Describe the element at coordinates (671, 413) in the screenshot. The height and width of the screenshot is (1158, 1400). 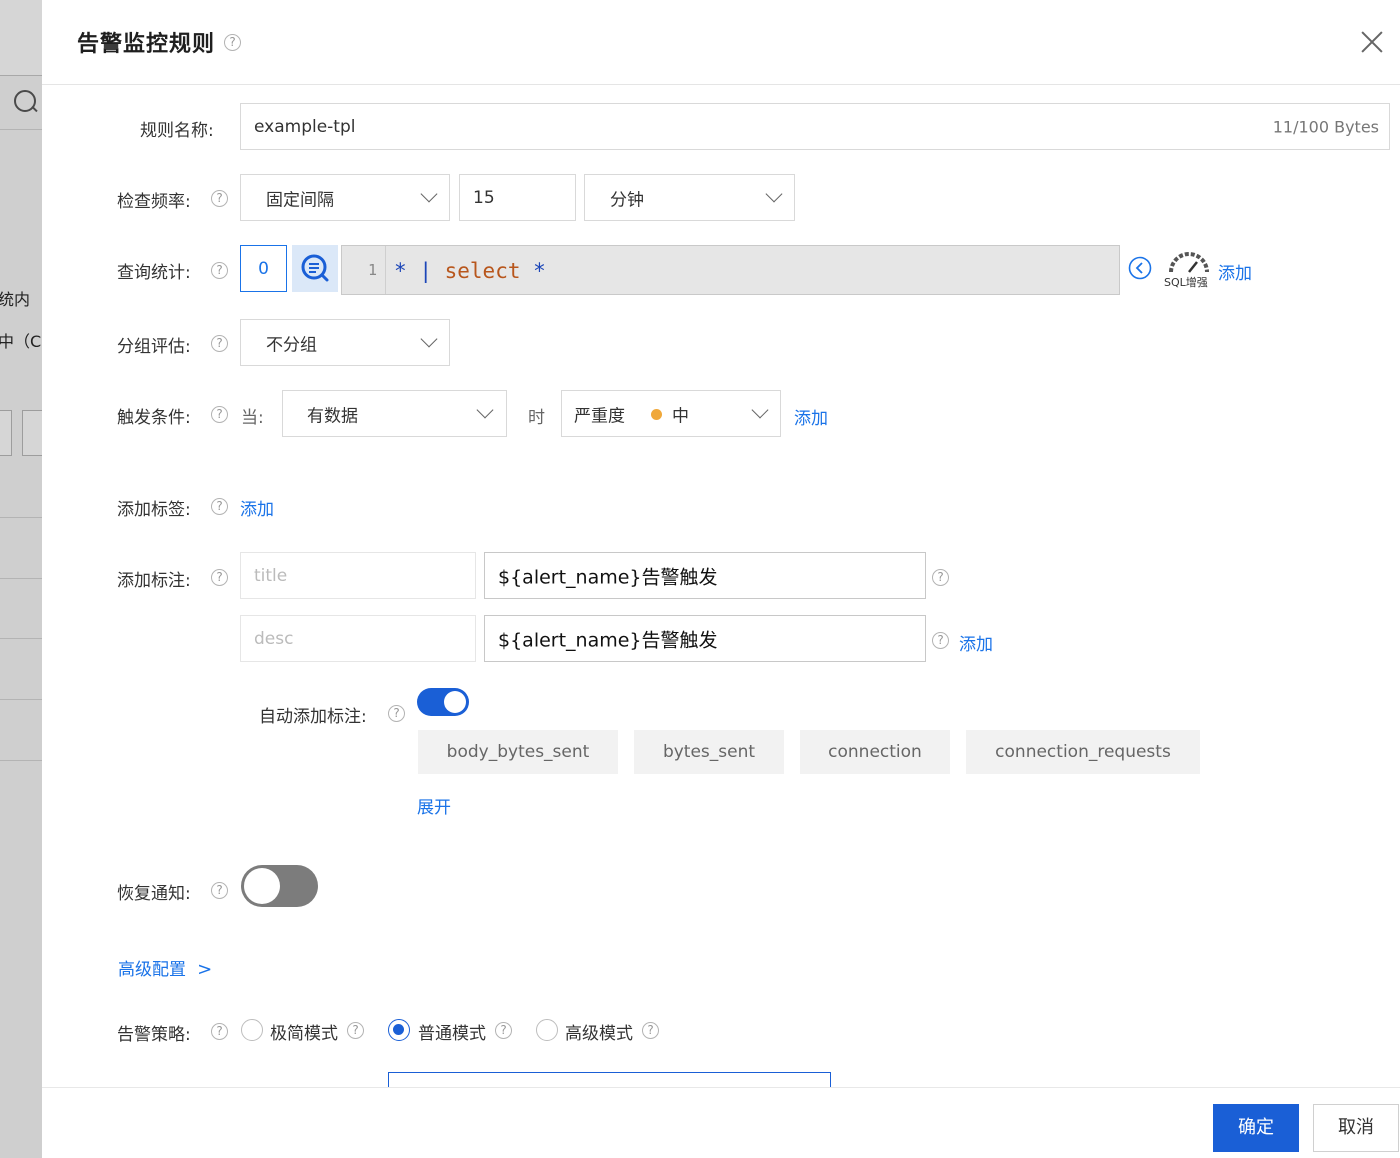
I see `severity-select: 严重度 中` at that location.